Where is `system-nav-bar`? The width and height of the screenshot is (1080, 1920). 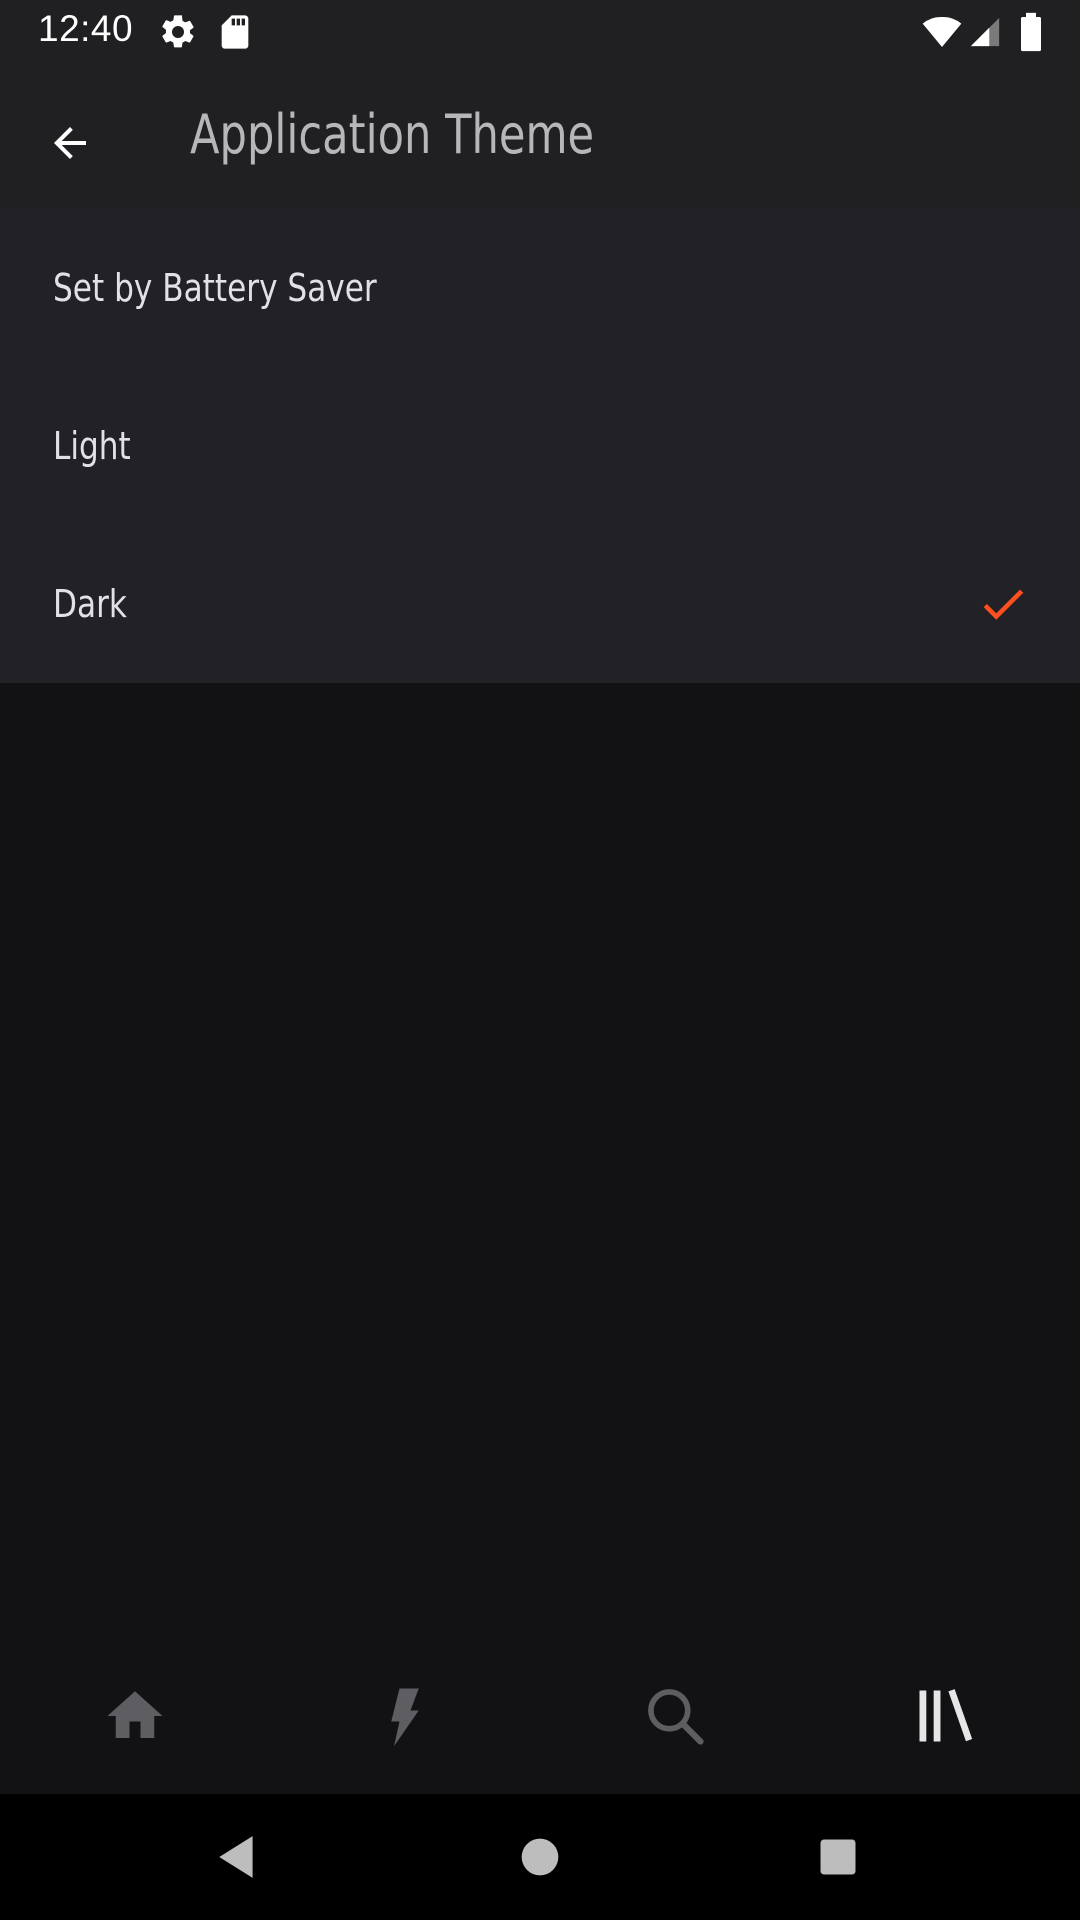
system-nav-bar is located at coordinates (540, 1857).